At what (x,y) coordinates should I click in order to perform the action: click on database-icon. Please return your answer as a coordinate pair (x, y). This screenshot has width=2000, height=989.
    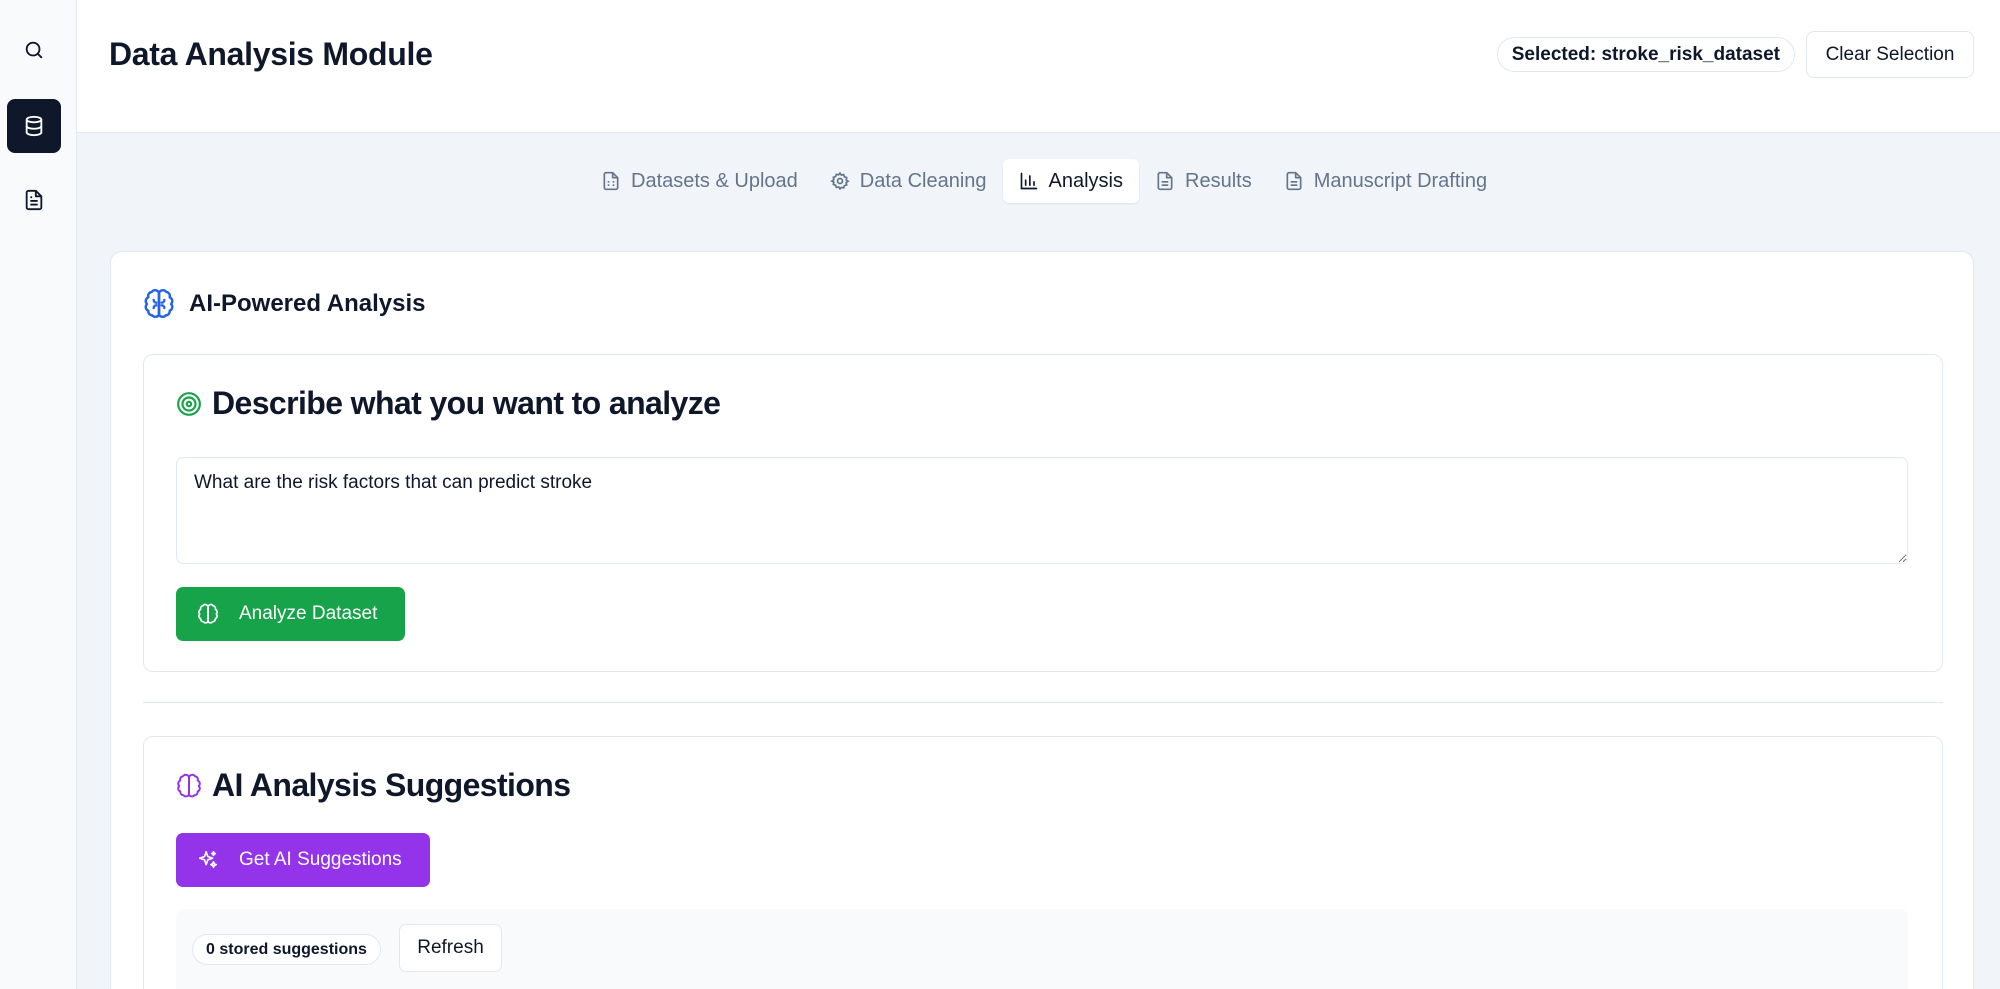
    Looking at the image, I should click on (34, 126).